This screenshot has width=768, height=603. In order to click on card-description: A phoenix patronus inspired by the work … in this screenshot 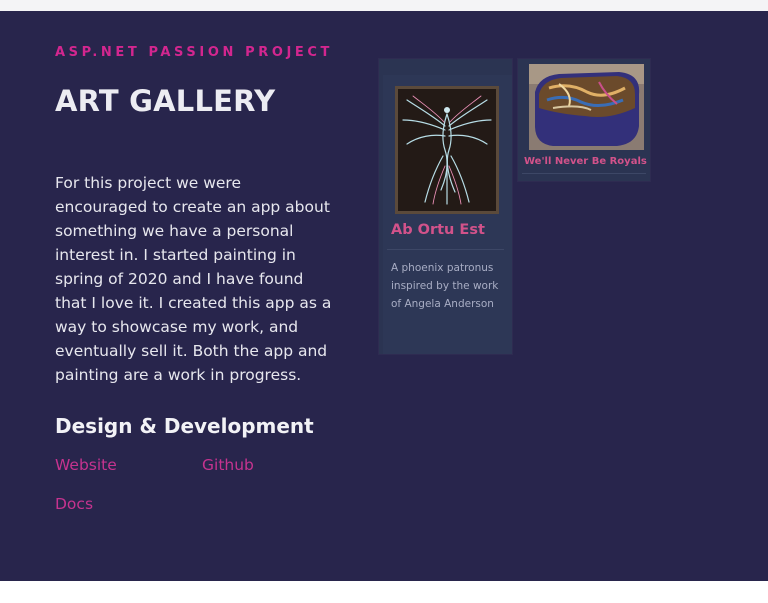, I will do `click(445, 286)`.